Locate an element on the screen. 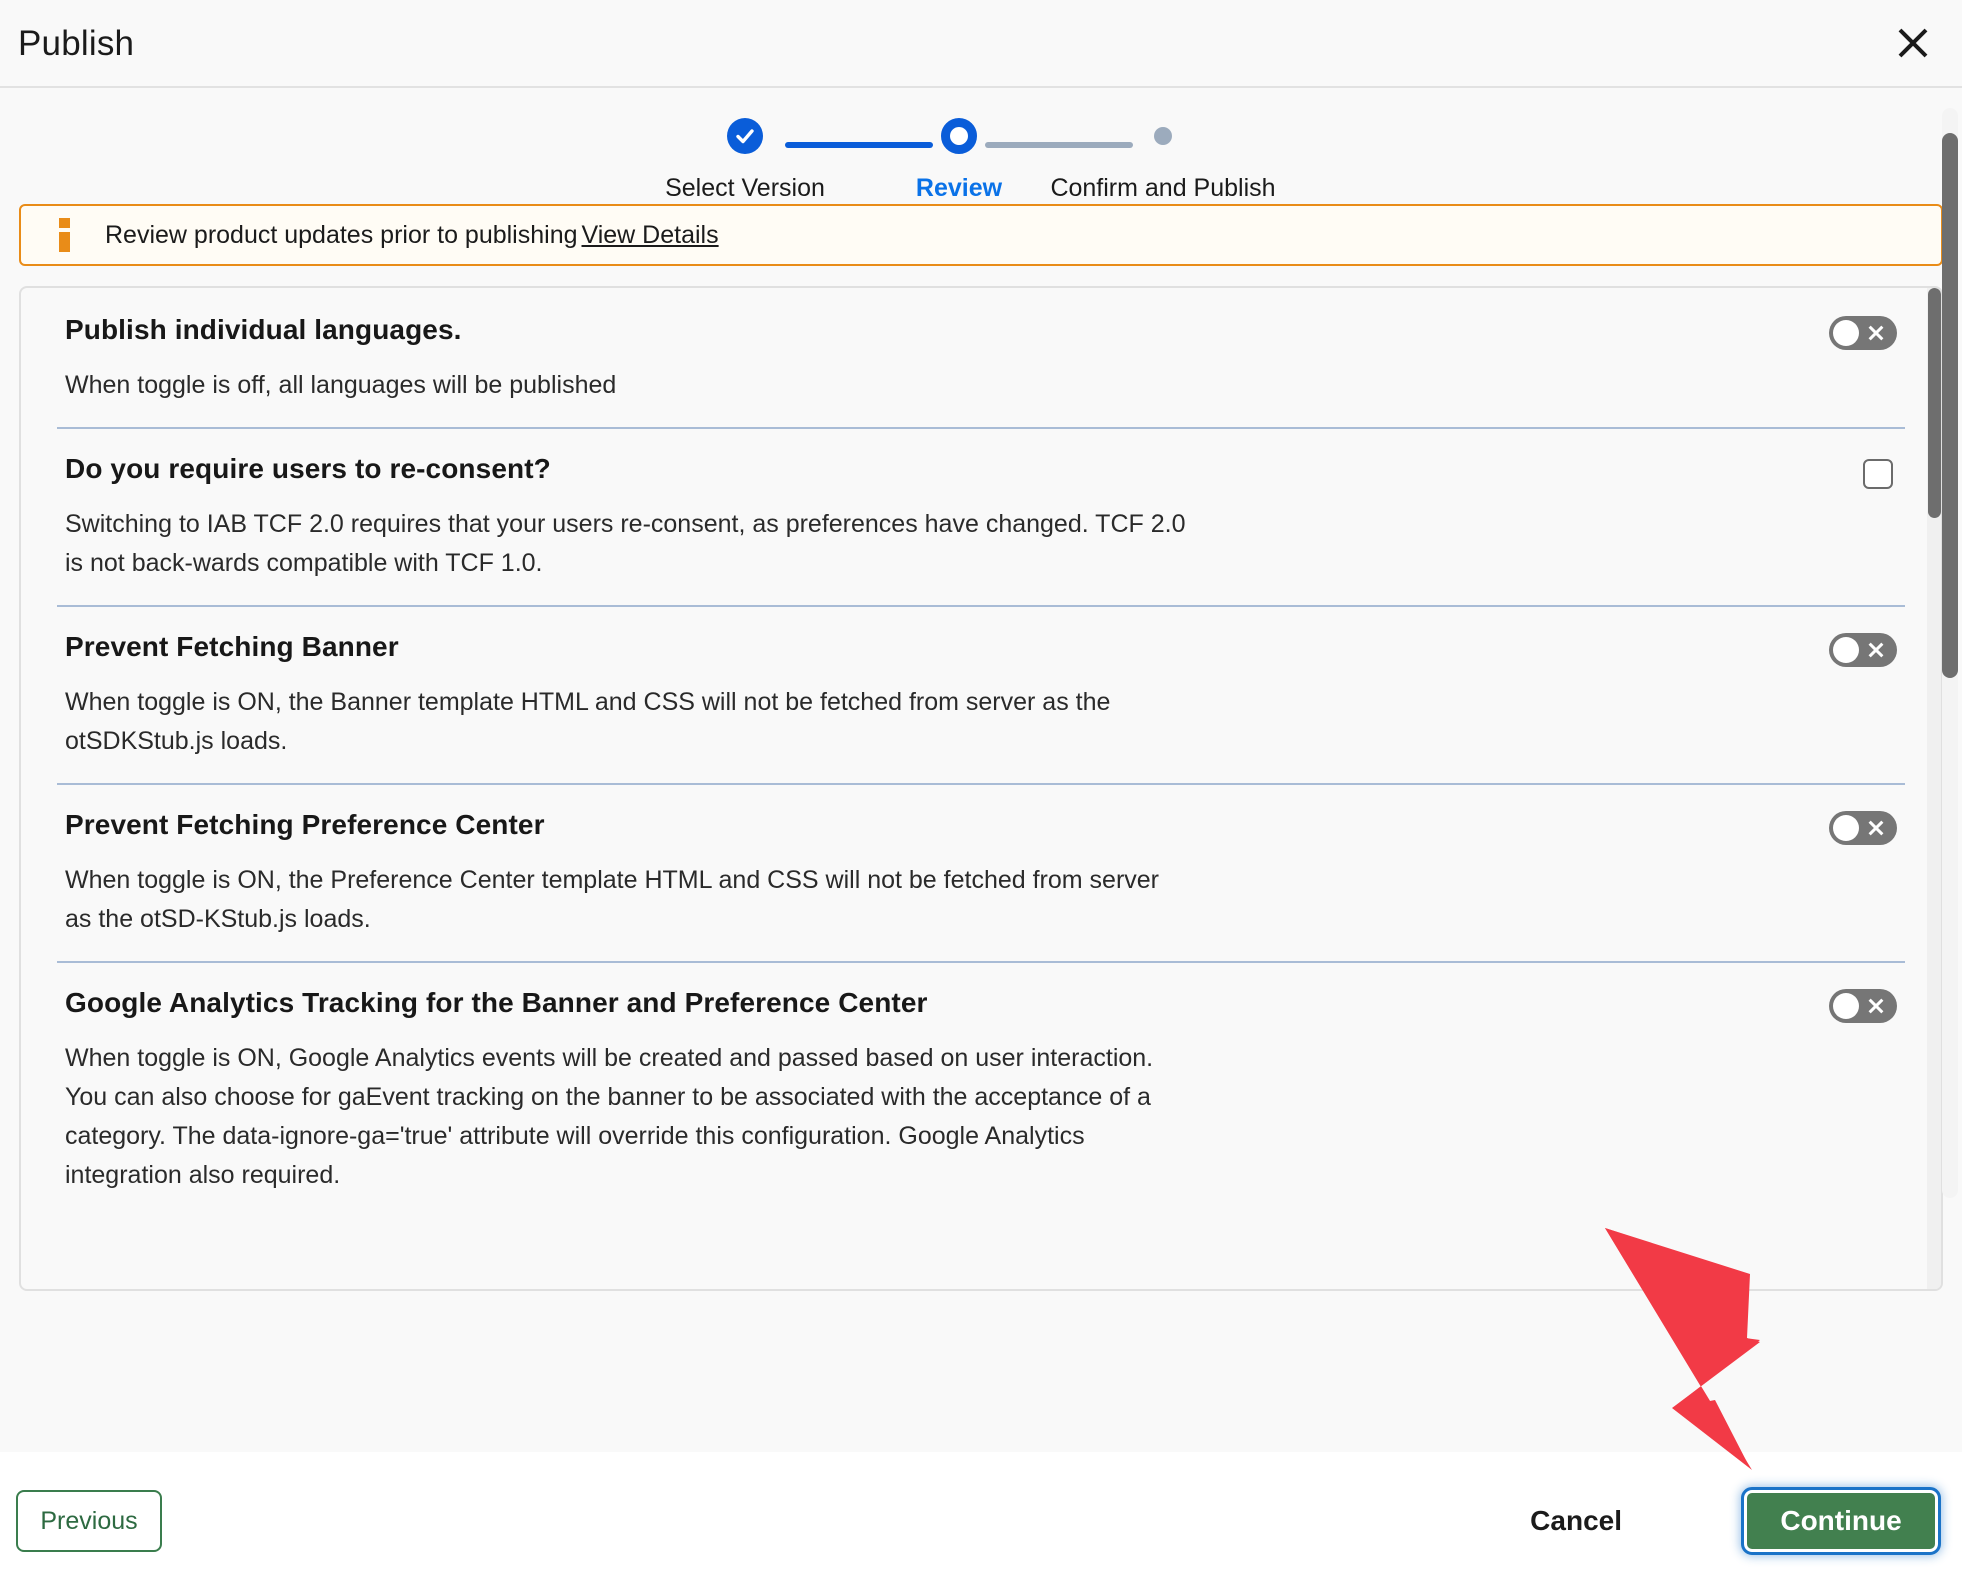 Image resolution: width=1962 pixels, height=1590 pixels. upcoming-step-dot-icon is located at coordinates (1163, 136).